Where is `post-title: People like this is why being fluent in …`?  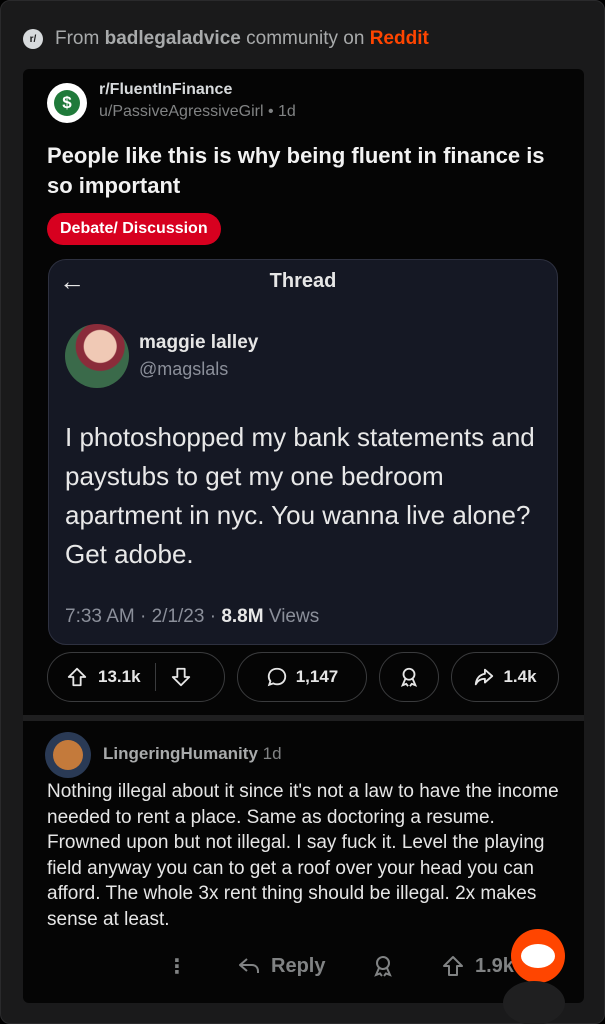 post-title: People like this is why being fluent in … is located at coordinates (307, 171).